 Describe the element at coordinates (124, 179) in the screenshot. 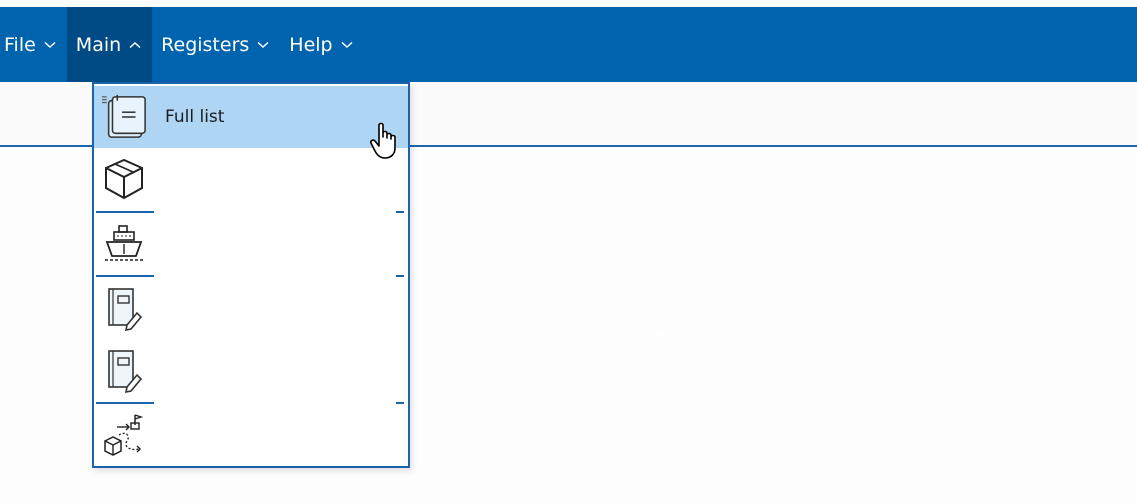

I see `package-box-icon` at that location.